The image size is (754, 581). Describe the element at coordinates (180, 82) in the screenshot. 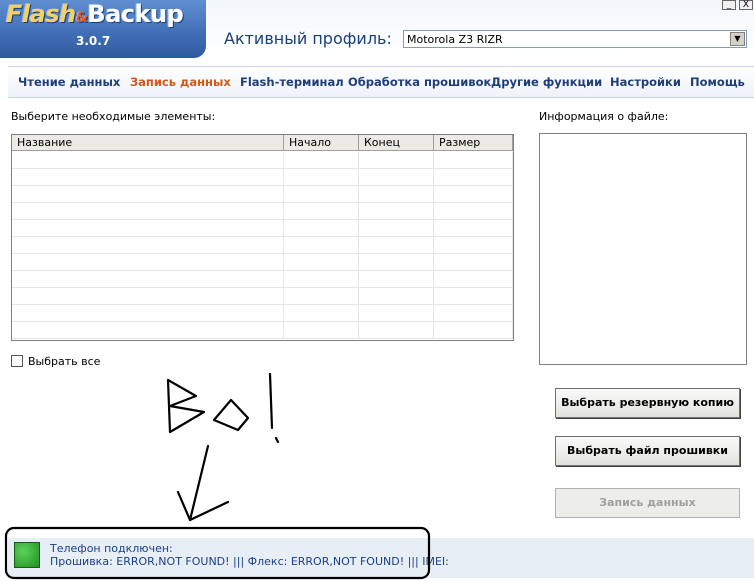

I see `menu-item-write: Запись данных` at that location.